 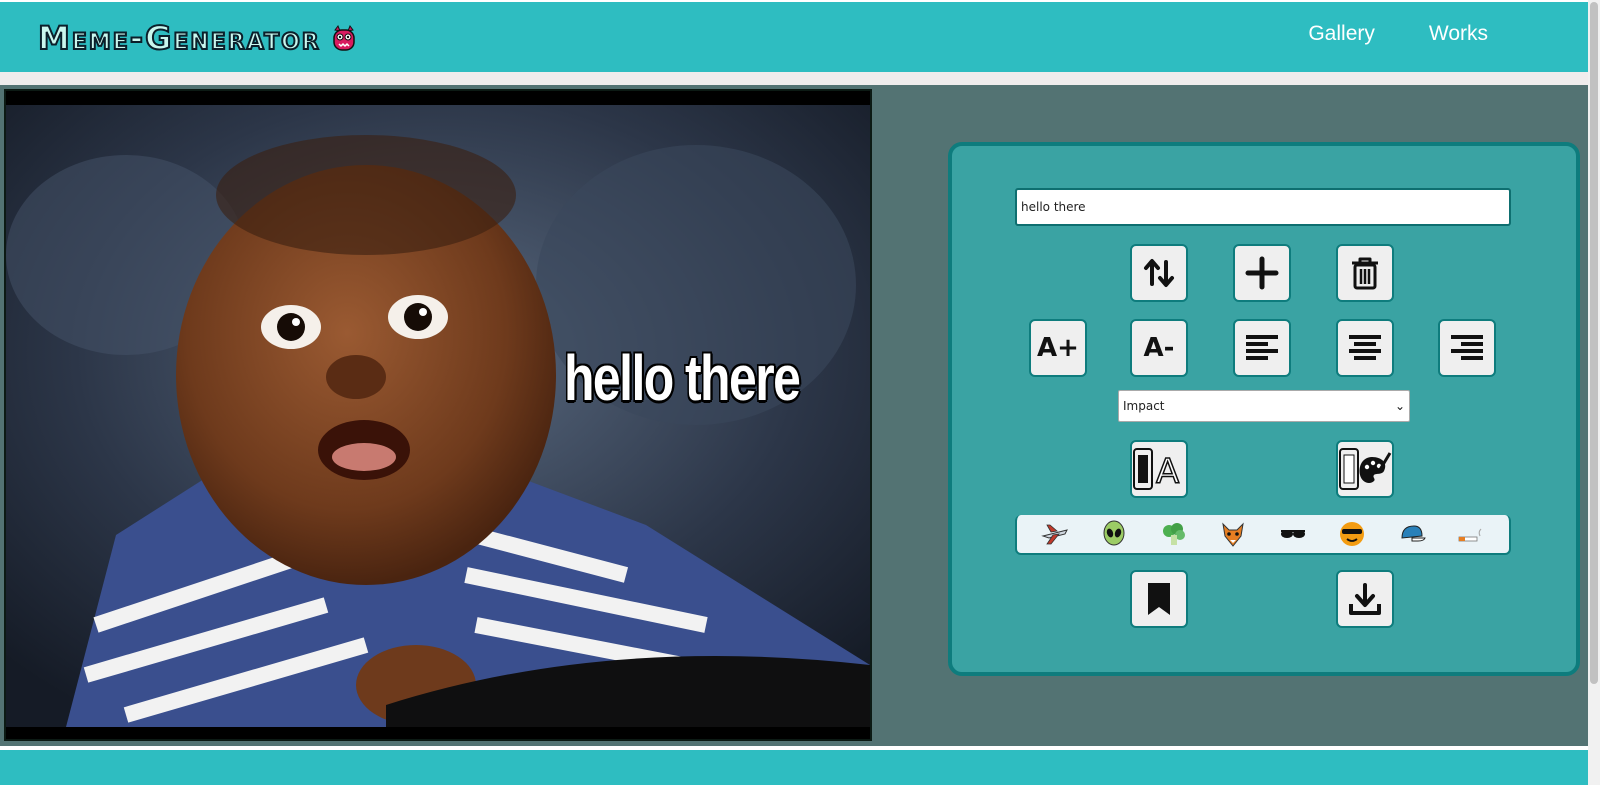 I want to click on sticker-broccoli, so click(x=1174, y=534).